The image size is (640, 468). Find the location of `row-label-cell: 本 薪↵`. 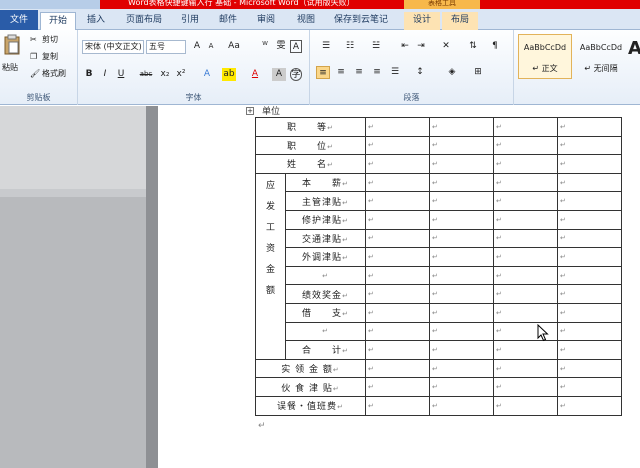

row-label-cell: 本 薪↵ is located at coordinates (325, 182).